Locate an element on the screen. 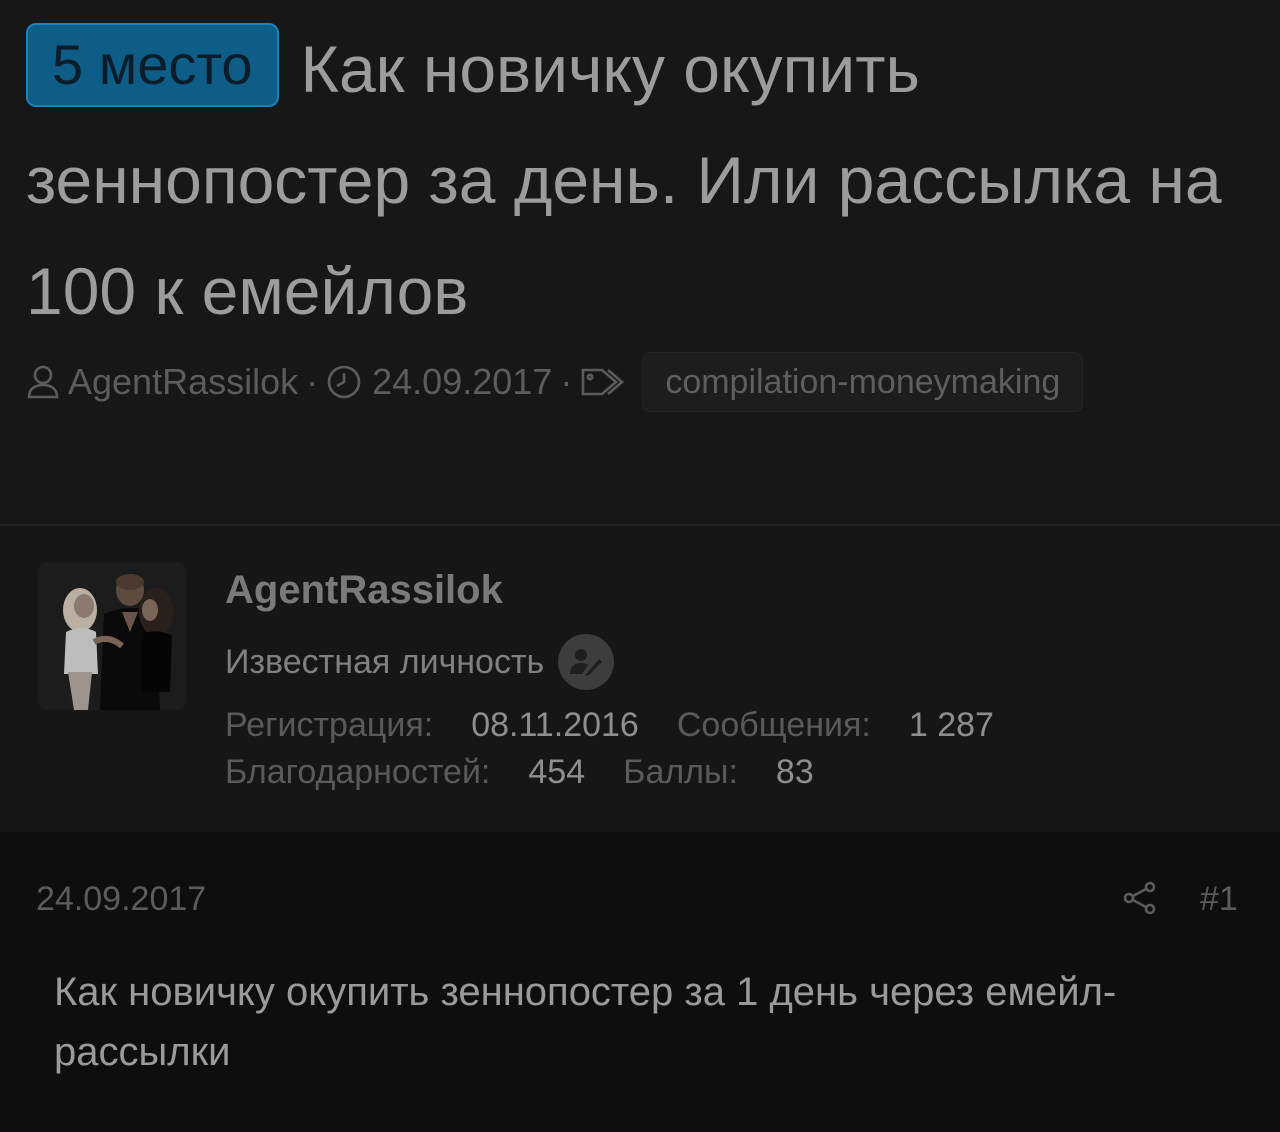 The height and width of the screenshot is (1132, 1280). registration-label: Регистрация: is located at coordinates (329, 725).